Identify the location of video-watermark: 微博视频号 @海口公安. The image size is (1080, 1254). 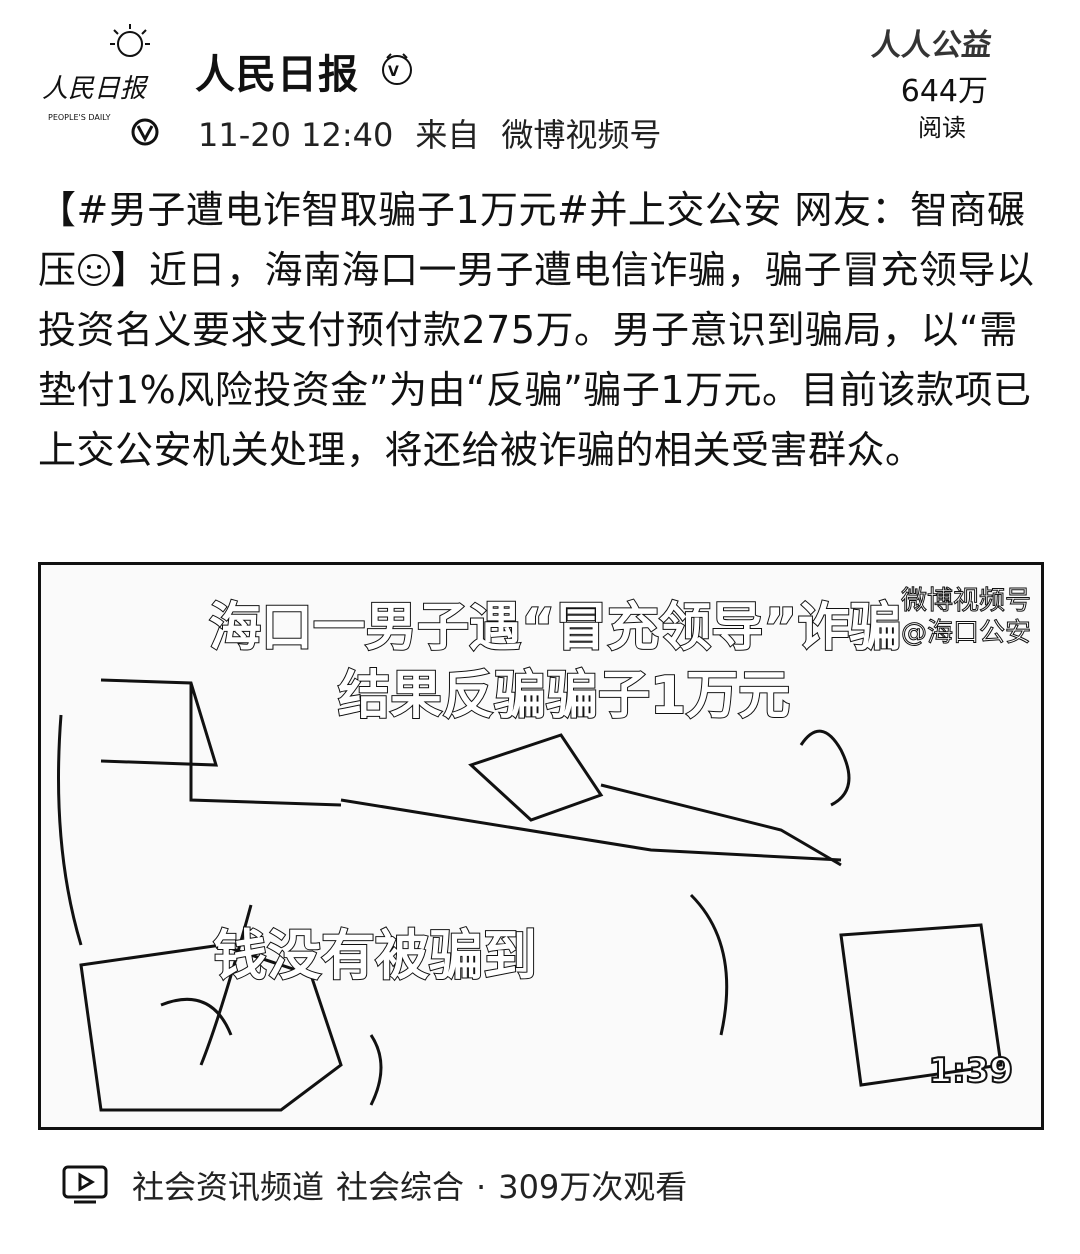
(965, 617).